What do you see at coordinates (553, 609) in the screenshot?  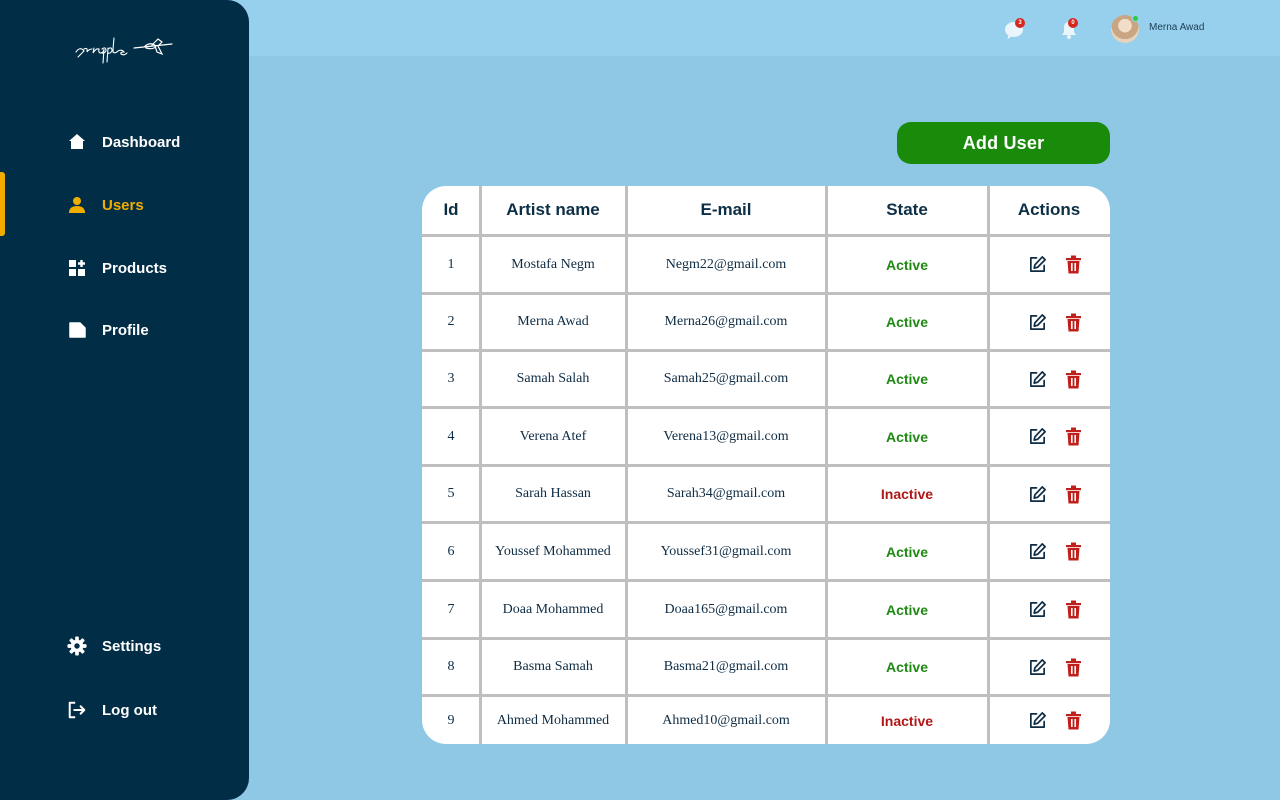 I see `row-artist-name: Doaa Mohammed` at bounding box center [553, 609].